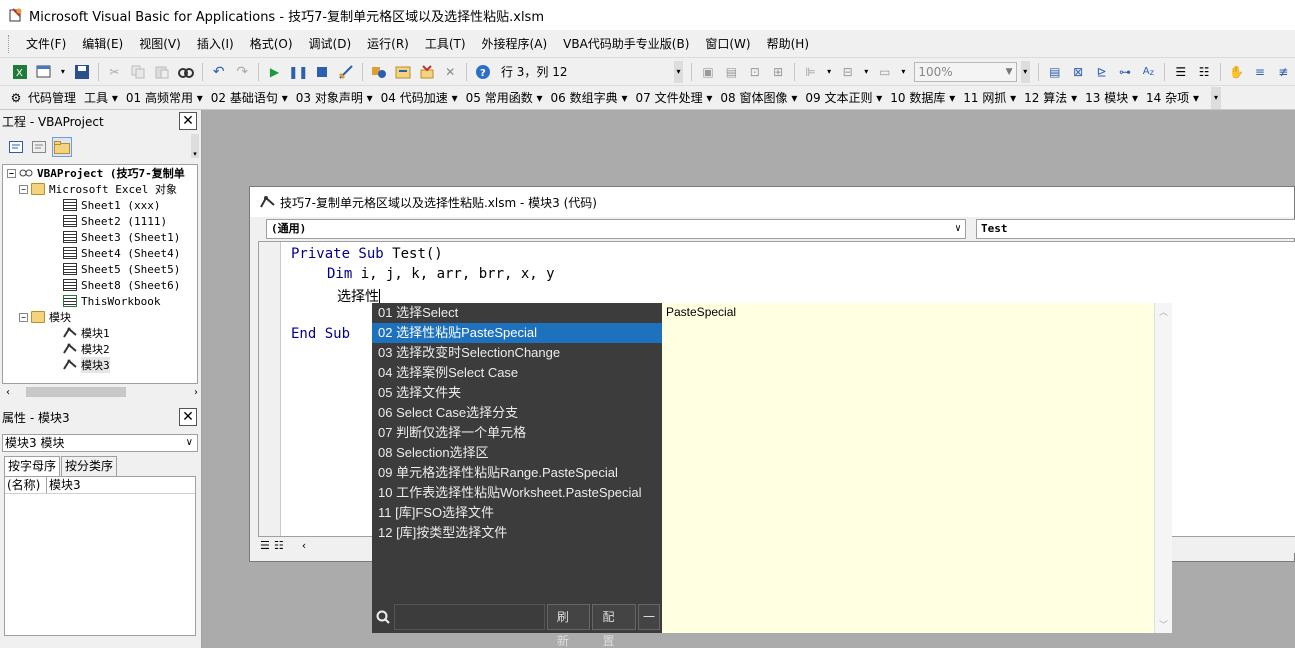 This screenshot has width=1295, height=648. Describe the element at coordinates (1124, 72) in the screenshot. I see `parameter-info-icon: ⊶` at that location.